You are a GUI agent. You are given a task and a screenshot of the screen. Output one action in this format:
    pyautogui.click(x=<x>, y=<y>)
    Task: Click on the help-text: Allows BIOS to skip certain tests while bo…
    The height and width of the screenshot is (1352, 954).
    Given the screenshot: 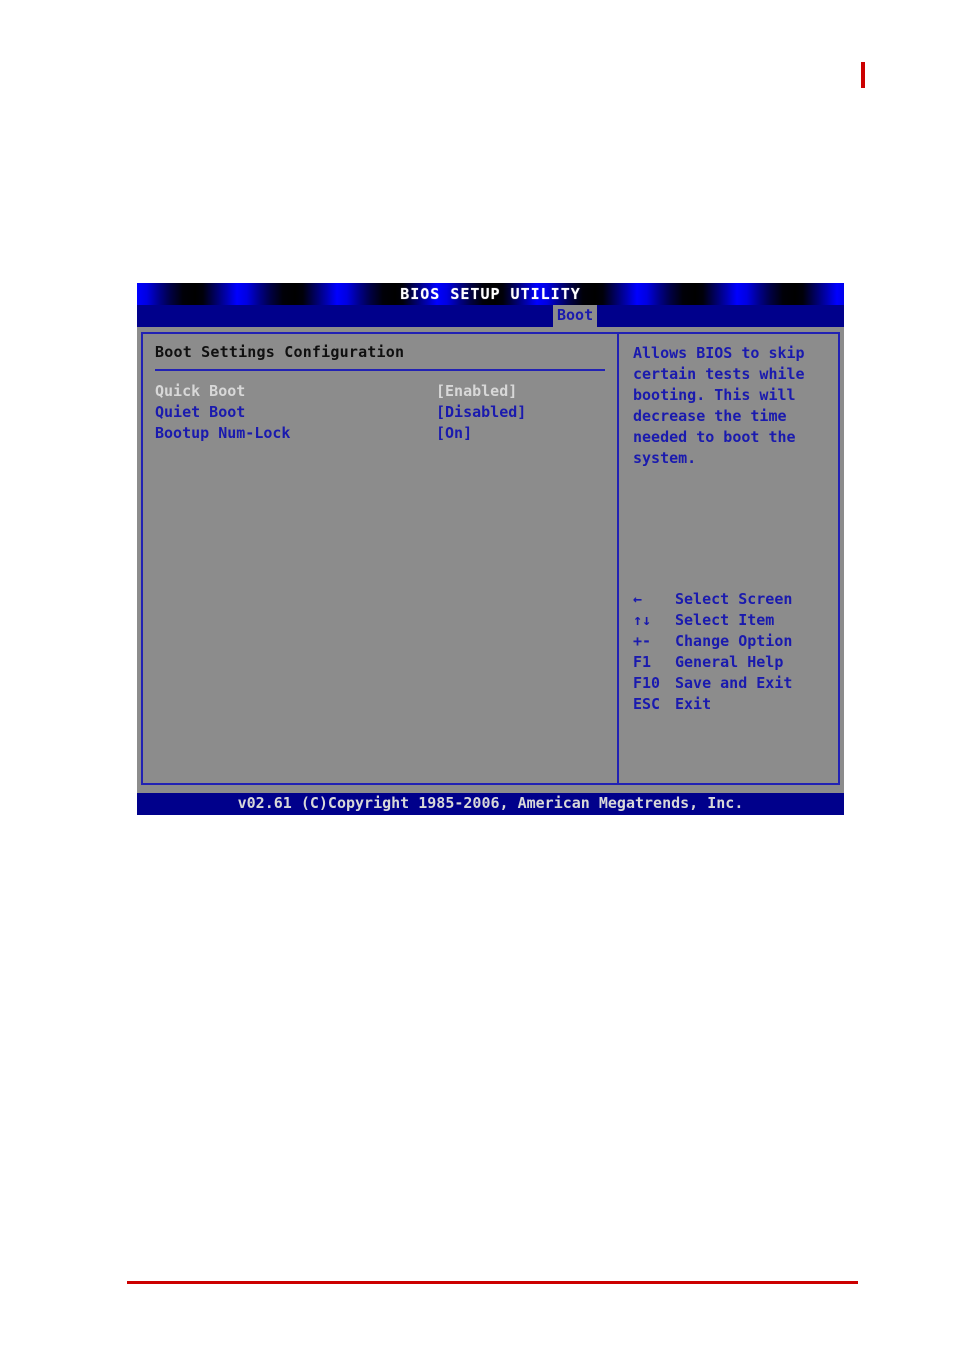 What is the action you would take?
    pyautogui.click(x=721, y=406)
    